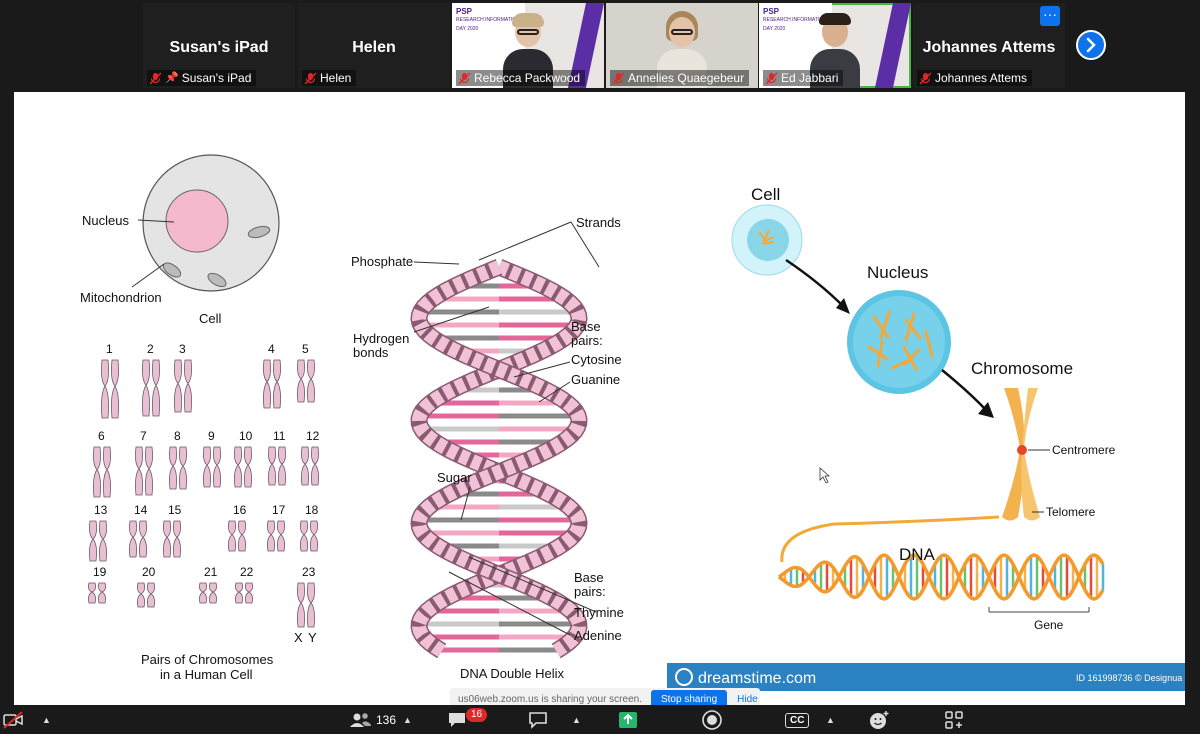 Image resolution: width=1200 pixels, height=734 pixels. Describe the element at coordinates (917, 554) in the screenshot. I see `dna-label: DNA` at that location.